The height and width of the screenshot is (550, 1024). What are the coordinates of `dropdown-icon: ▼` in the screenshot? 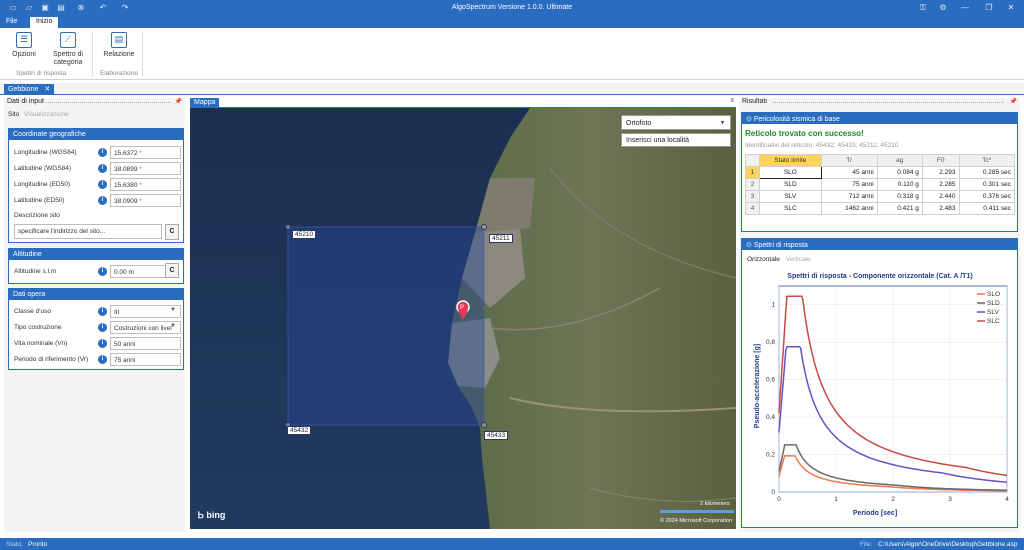 It's located at (173, 310).